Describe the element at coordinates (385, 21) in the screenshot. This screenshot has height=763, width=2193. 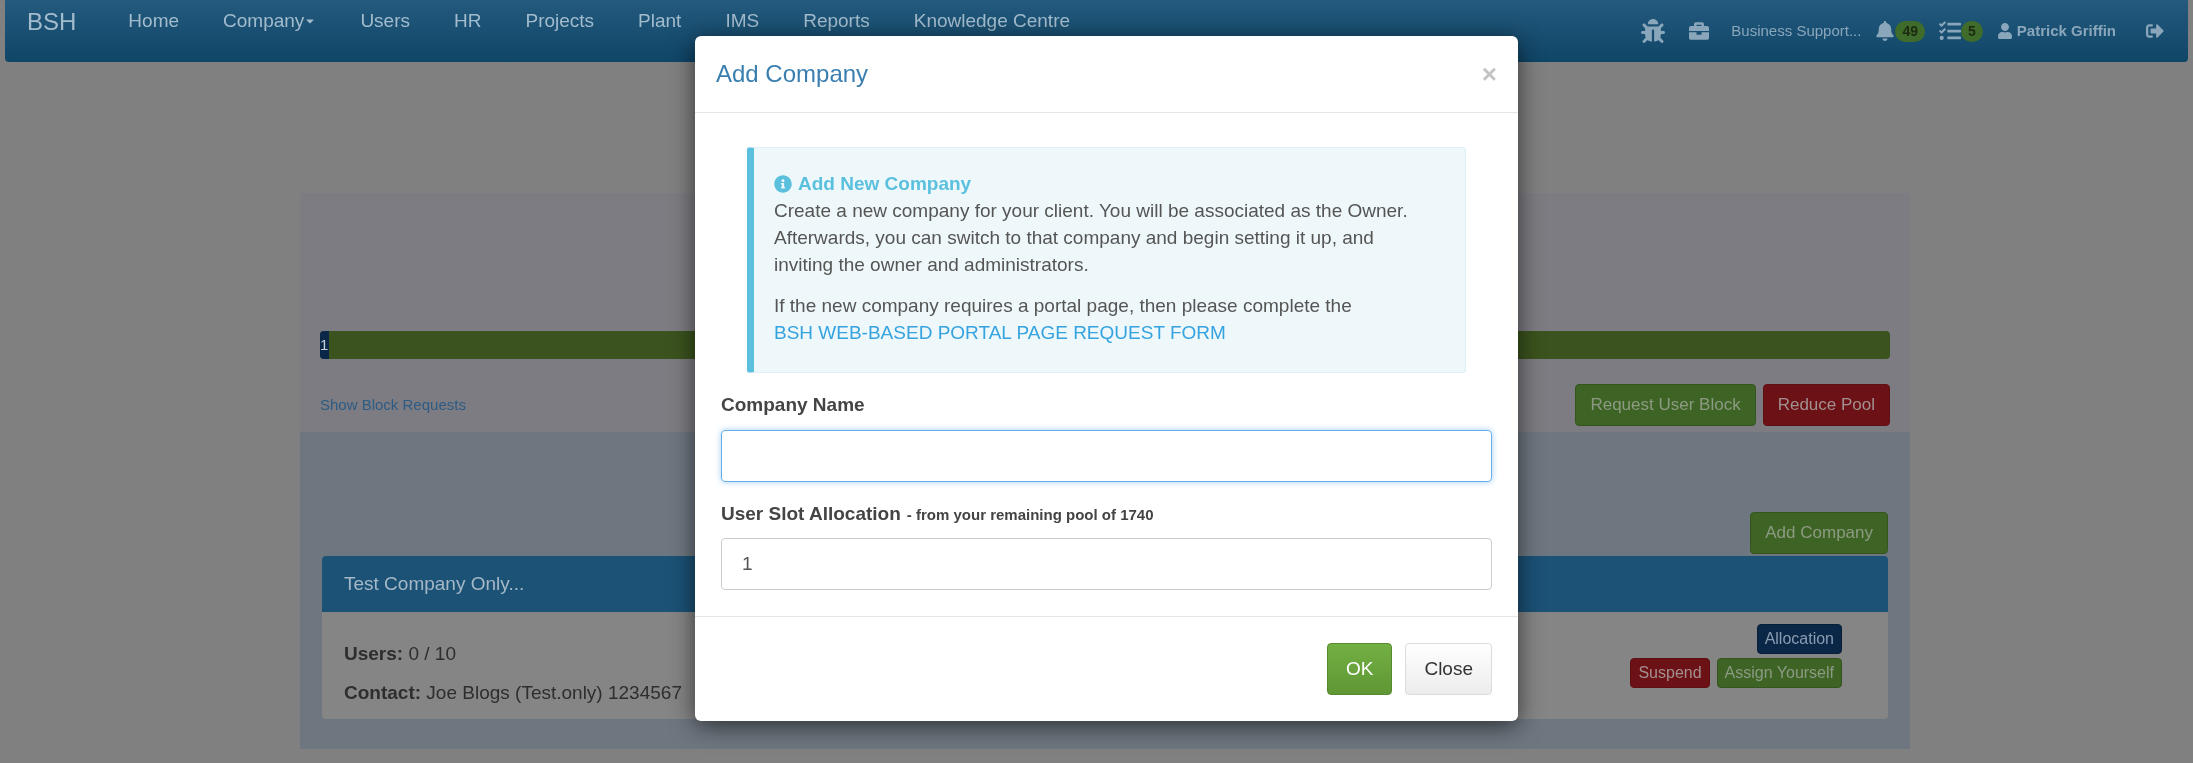
I see `nav-link: Users` at that location.